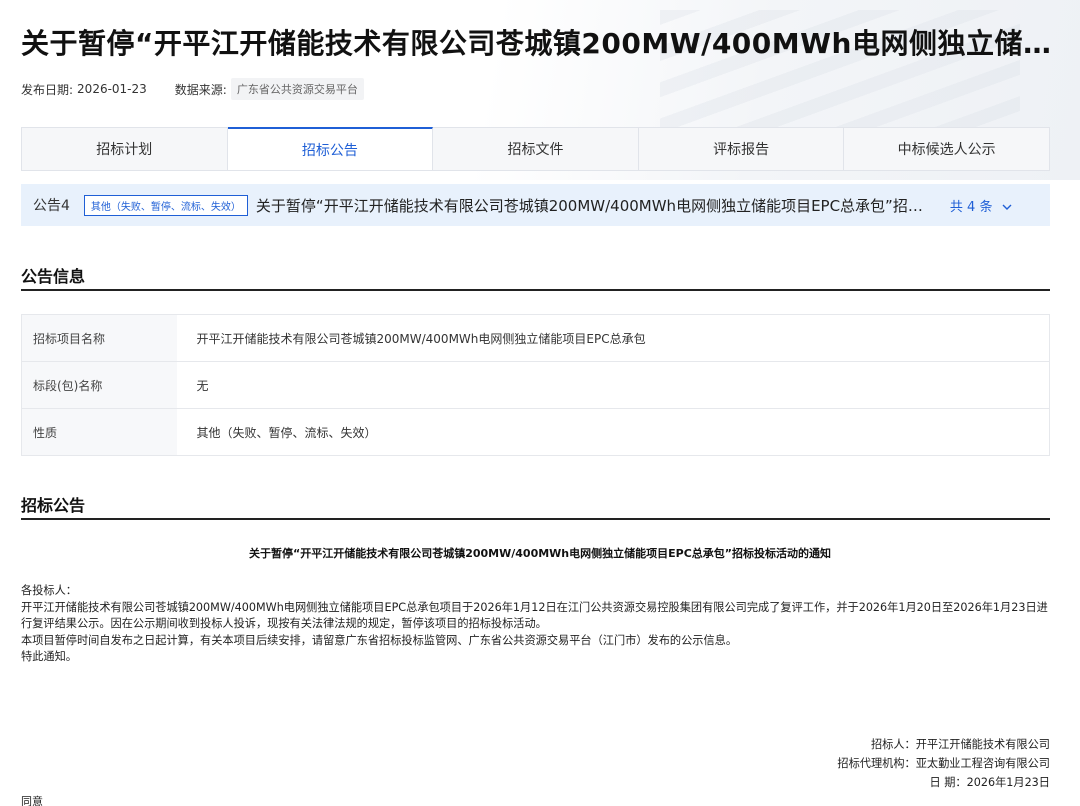  Describe the element at coordinates (330, 148) in the screenshot. I see `tab-bid-announcement: 招标公告` at that location.